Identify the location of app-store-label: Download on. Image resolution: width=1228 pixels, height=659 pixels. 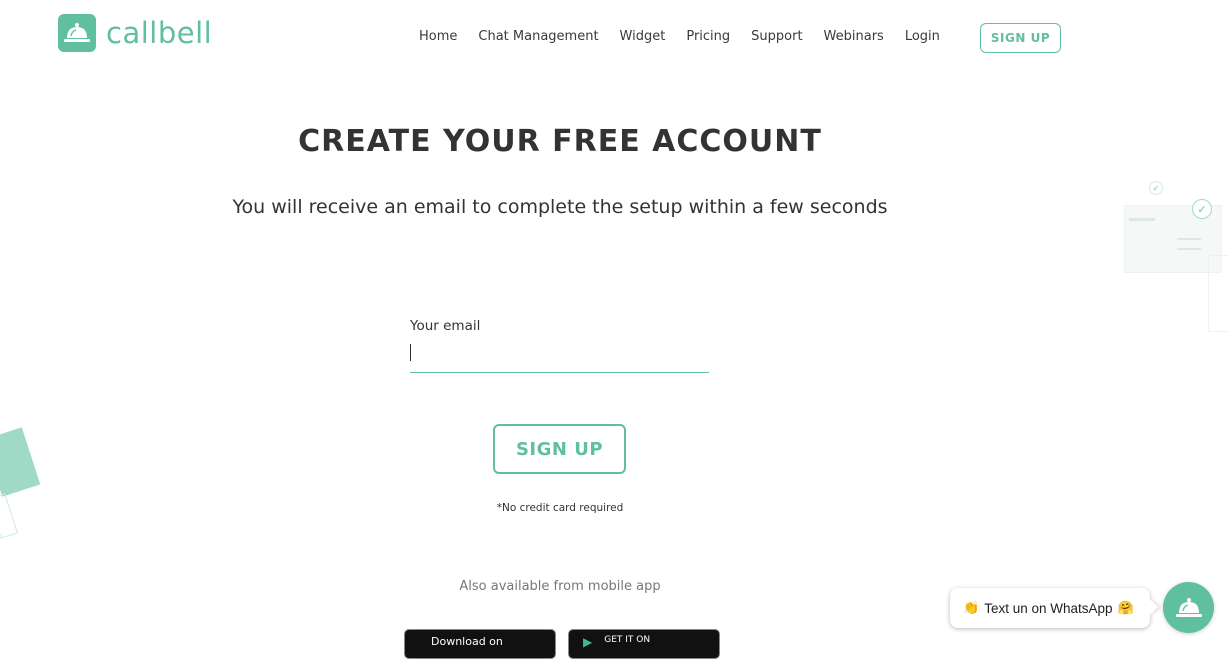
(467, 641).